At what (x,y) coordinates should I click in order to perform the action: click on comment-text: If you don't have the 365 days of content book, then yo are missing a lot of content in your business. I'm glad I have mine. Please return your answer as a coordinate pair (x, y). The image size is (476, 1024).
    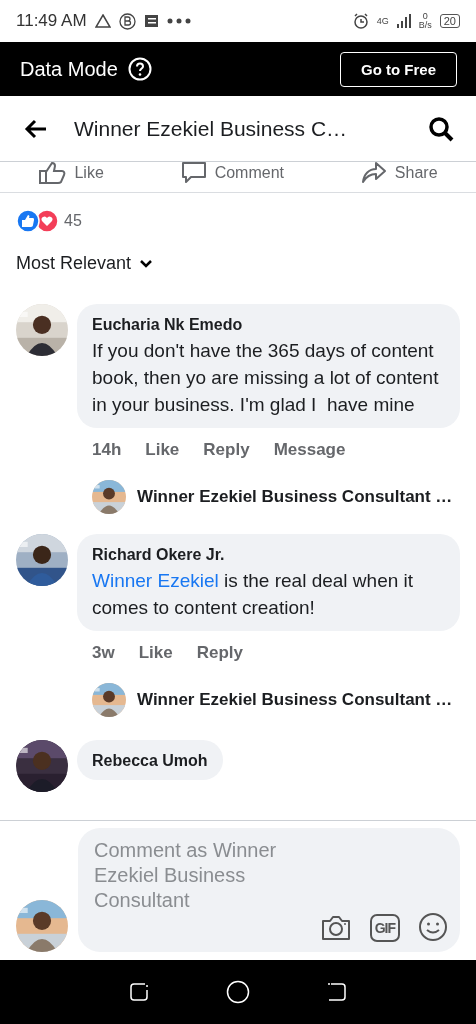
    Looking at the image, I should click on (266, 378).